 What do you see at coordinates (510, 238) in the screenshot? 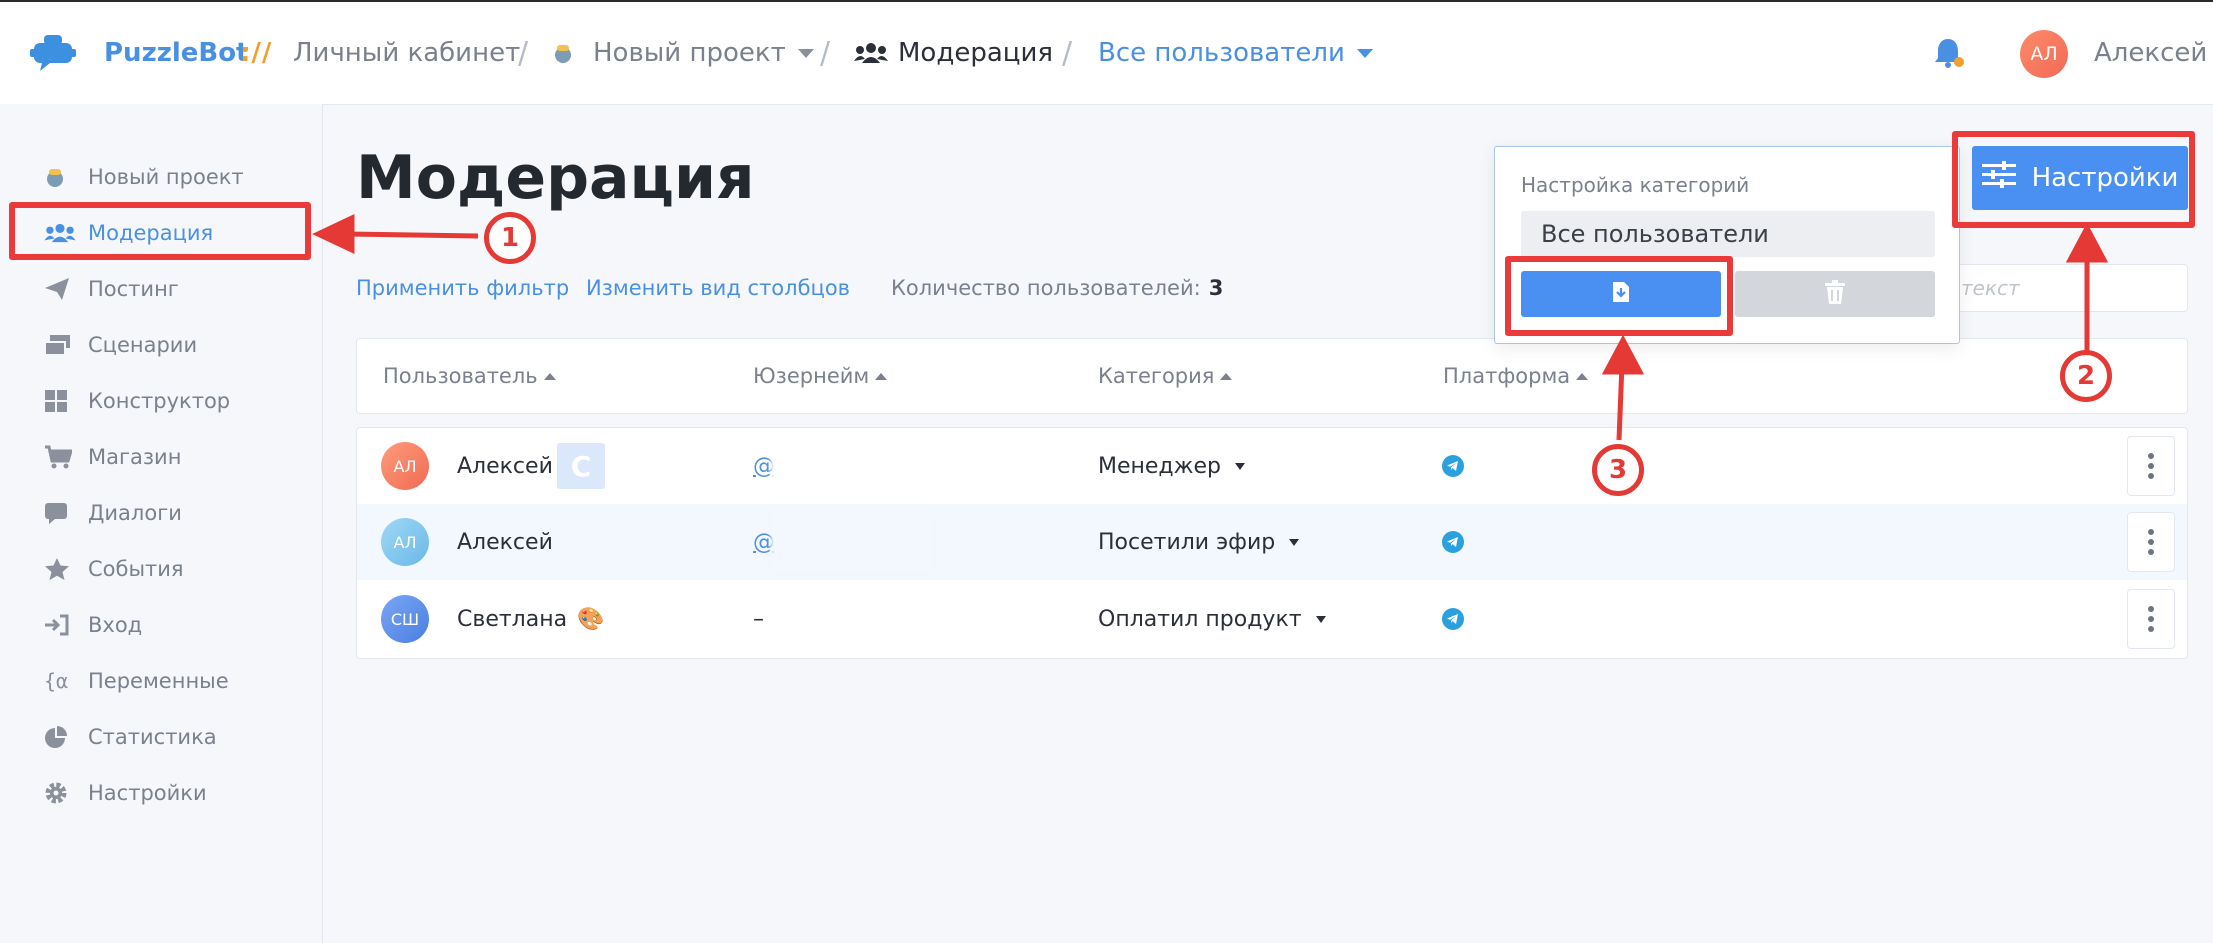
I see `step-marker-1: 1` at bounding box center [510, 238].